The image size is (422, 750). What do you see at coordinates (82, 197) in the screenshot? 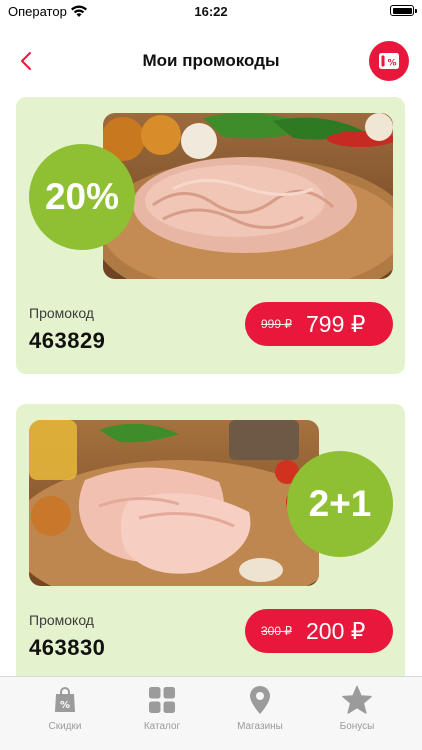
I see `discount-badge: 20%` at bounding box center [82, 197].